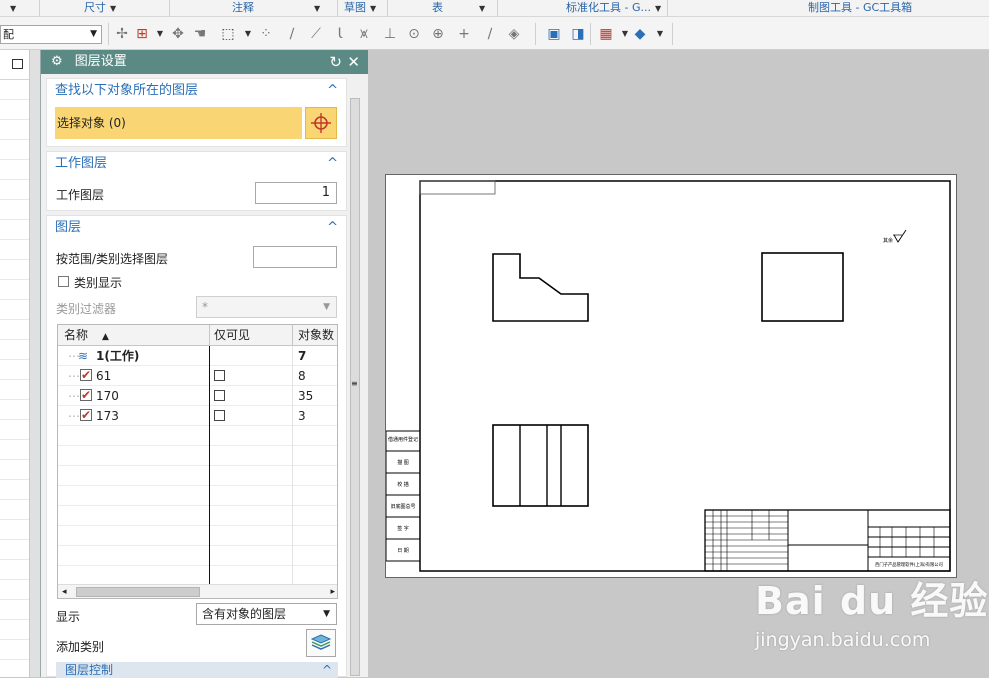 The height and width of the screenshot is (678, 989). Describe the element at coordinates (104, 376) in the screenshot. I see `layer-name: 61` at that location.